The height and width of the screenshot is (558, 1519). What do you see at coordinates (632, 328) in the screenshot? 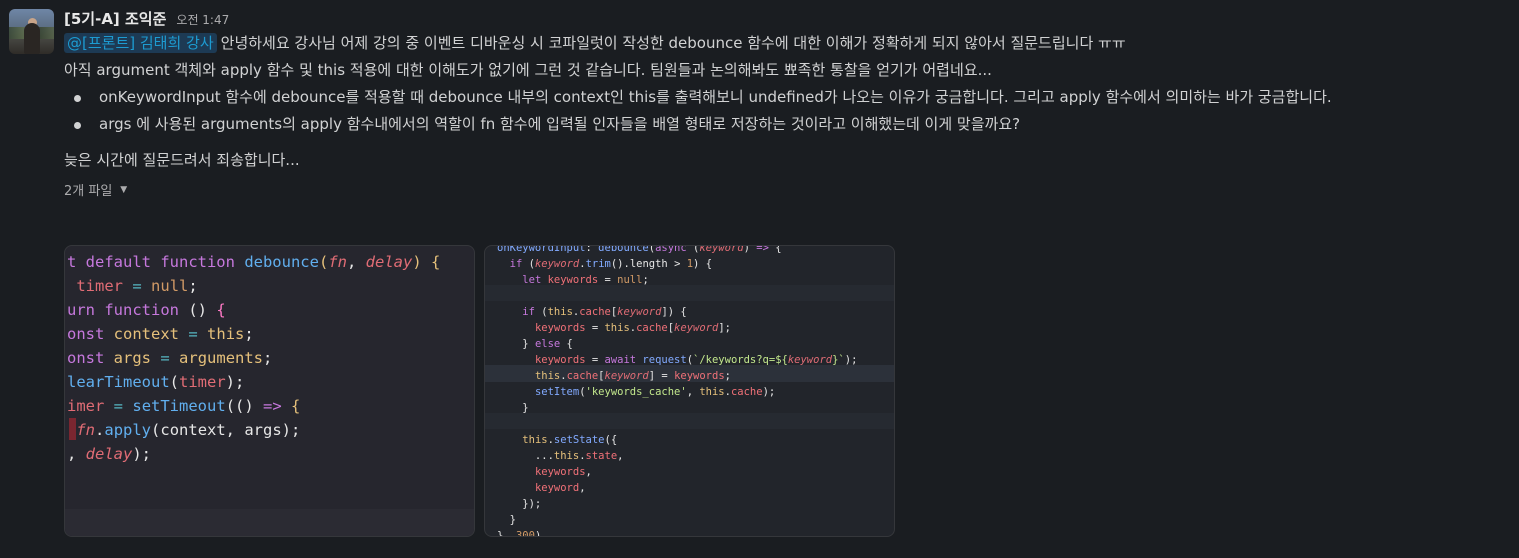
I see `code-line: keywords = this.cache[keyword];` at bounding box center [632, 328].